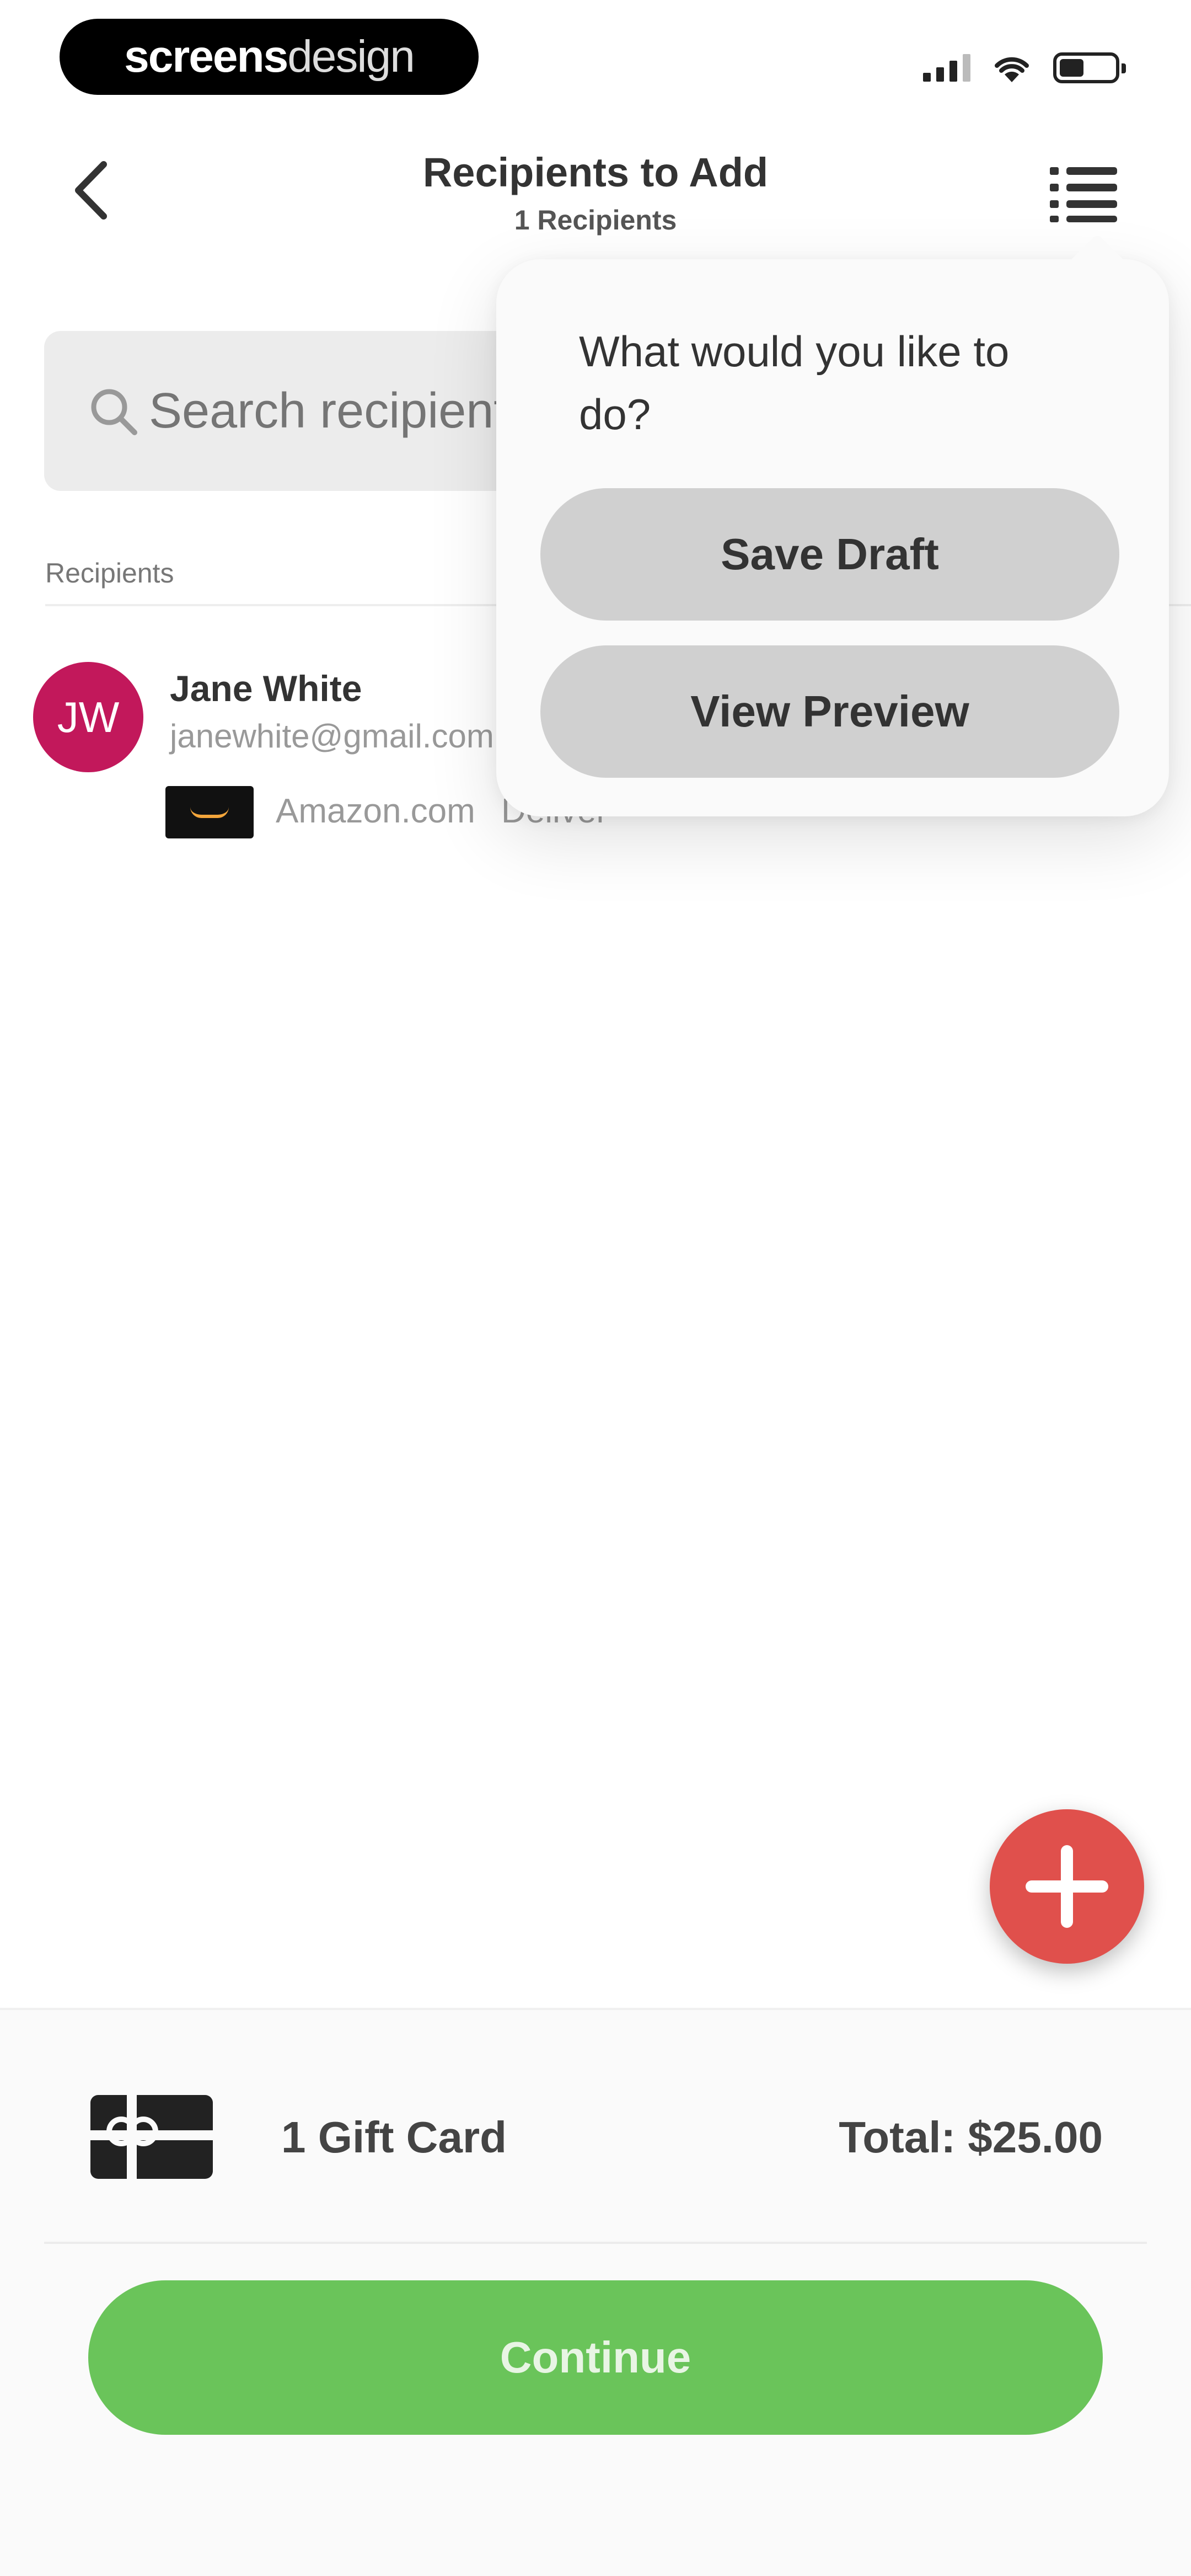 The image size is (1191, 2576). I want to click on recipient-email: janewhite@gmail.com, so click(332, 736).